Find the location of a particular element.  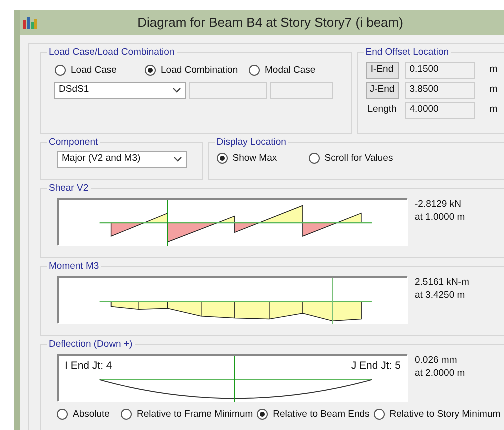

radio-button: Load Case is located at coordinates (98, 71).